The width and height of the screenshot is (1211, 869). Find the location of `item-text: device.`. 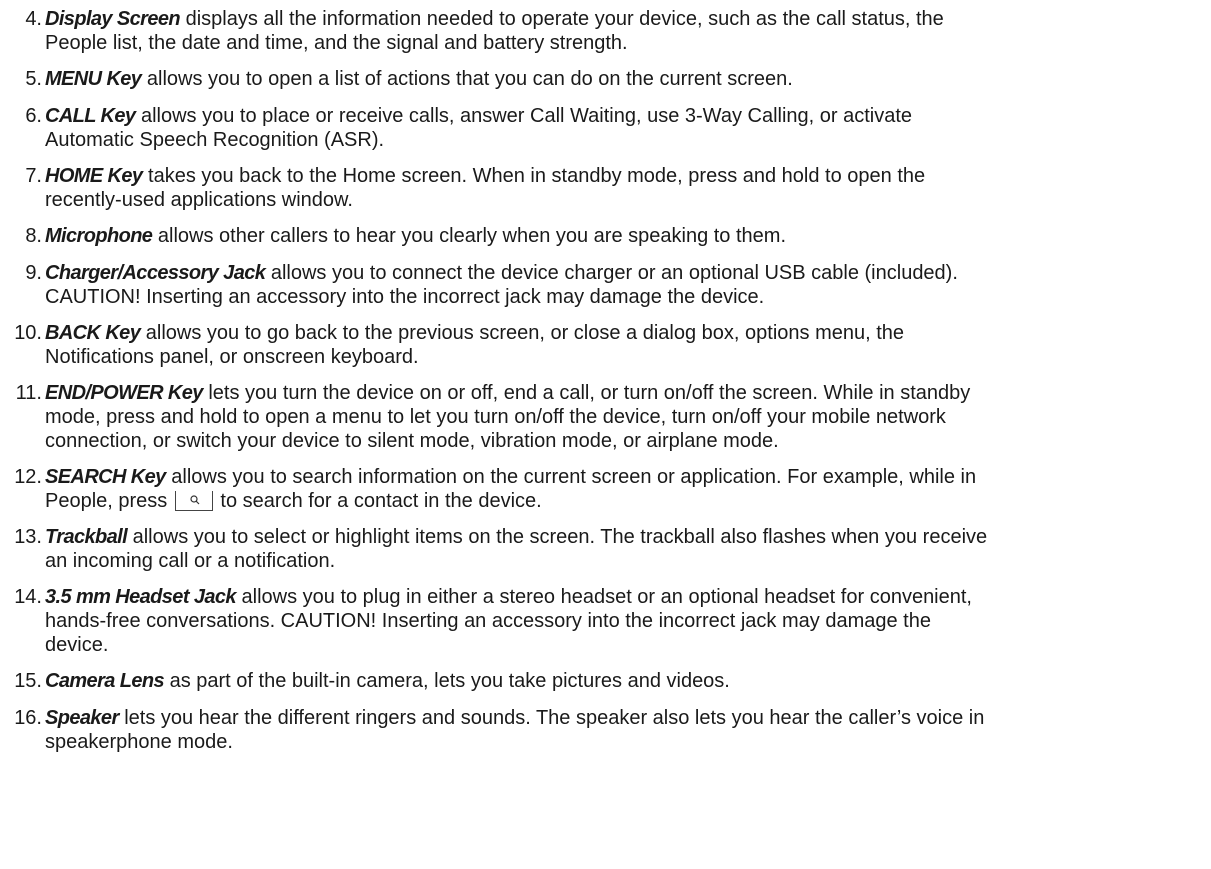

item-text: device. is located at coordinates (77, 645).